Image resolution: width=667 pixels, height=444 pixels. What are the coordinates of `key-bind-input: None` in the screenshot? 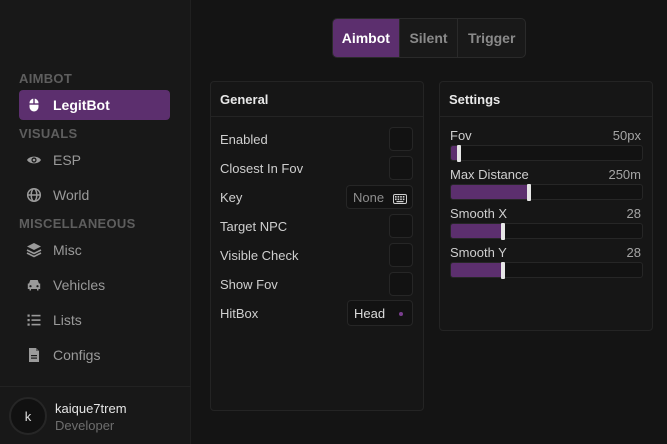 It's located at (379, 197).